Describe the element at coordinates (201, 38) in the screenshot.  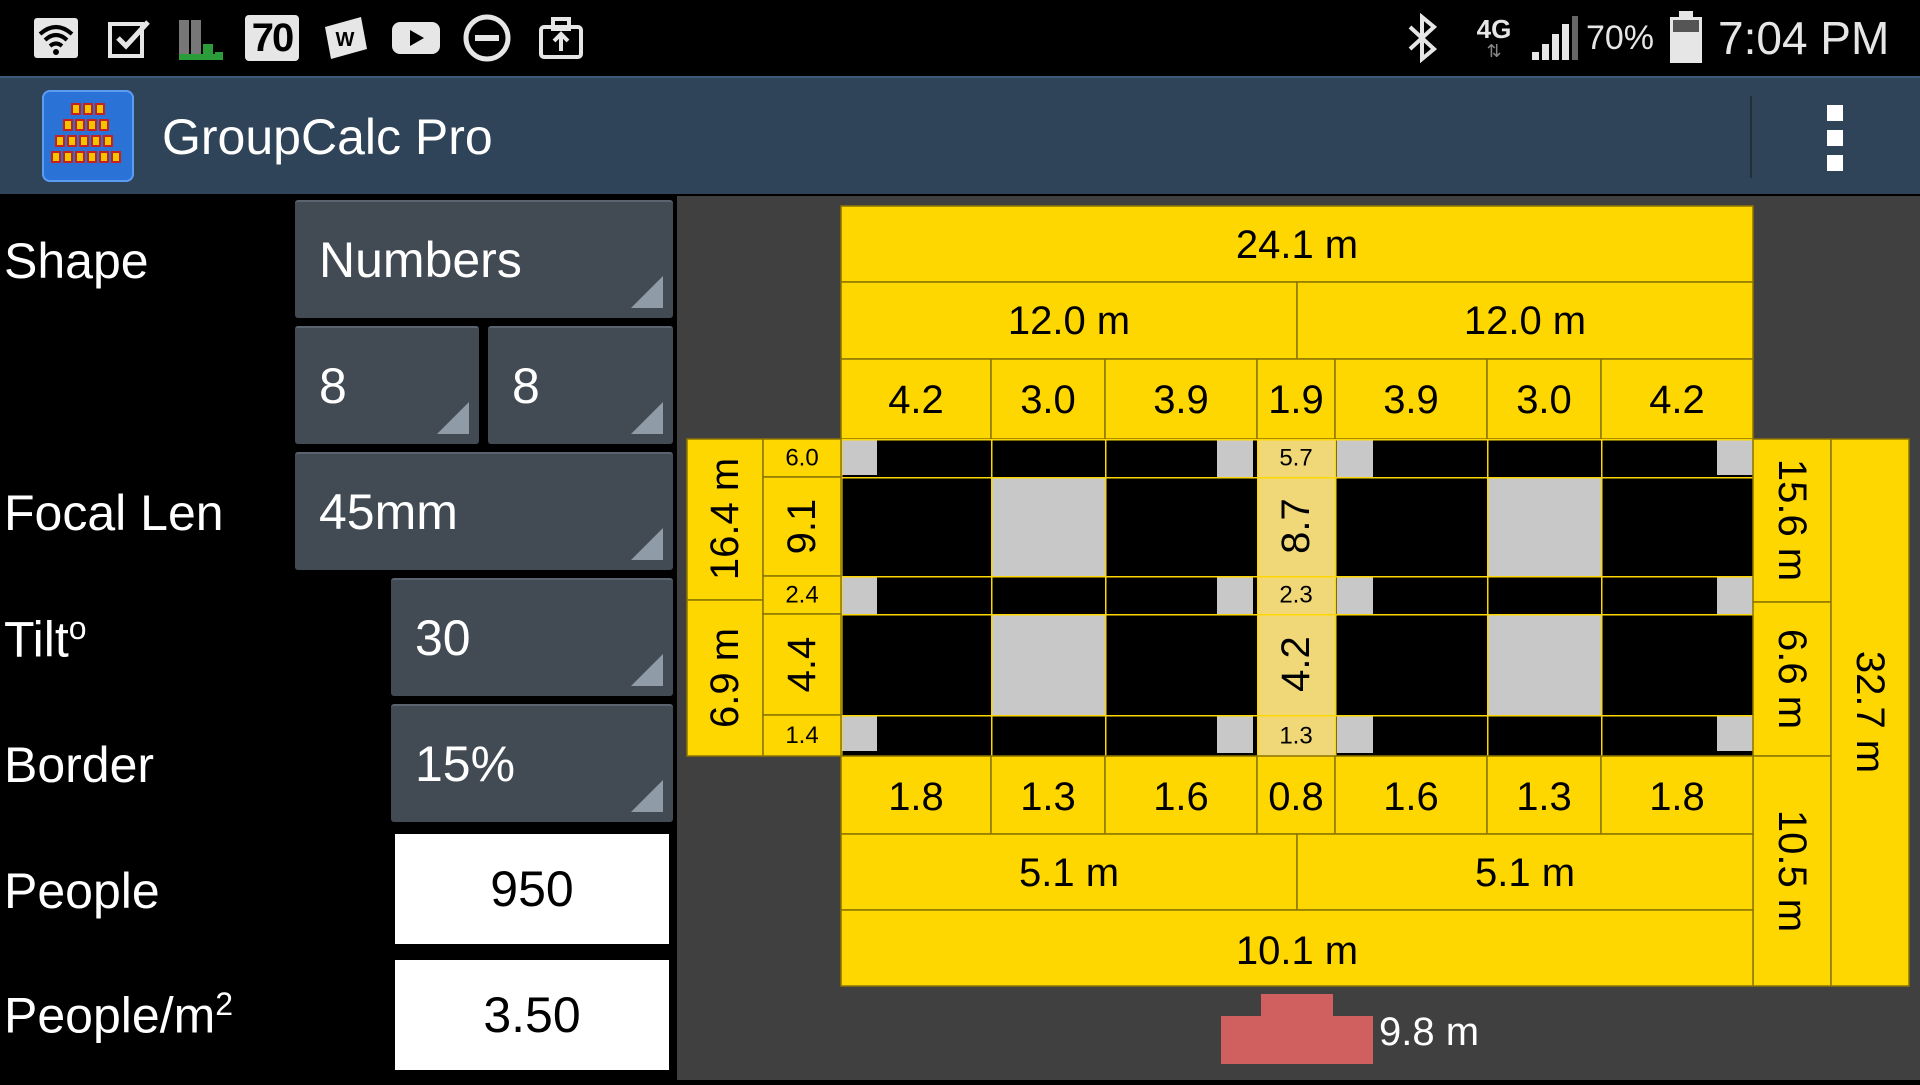
I see `signal-bars-green-icon` at that location.